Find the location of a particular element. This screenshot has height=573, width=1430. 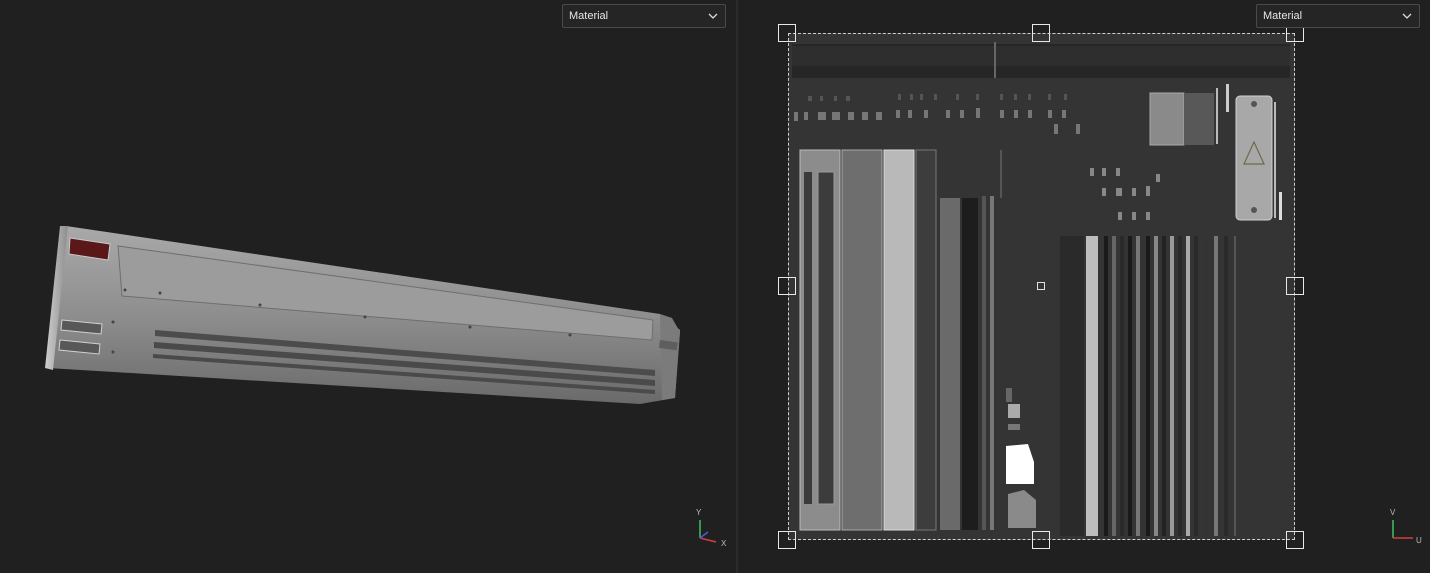

axis-x-label: X is located at coordinates (724, 543).